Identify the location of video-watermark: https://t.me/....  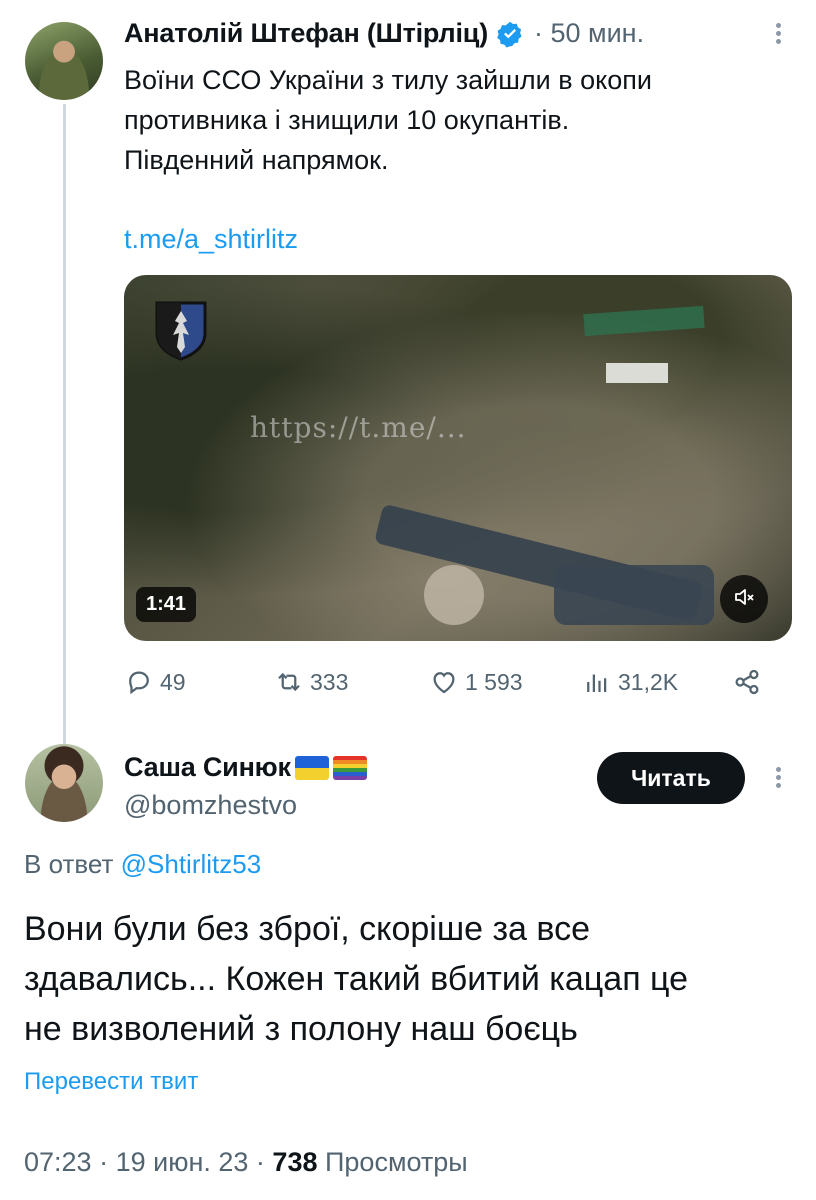
(358, 427).